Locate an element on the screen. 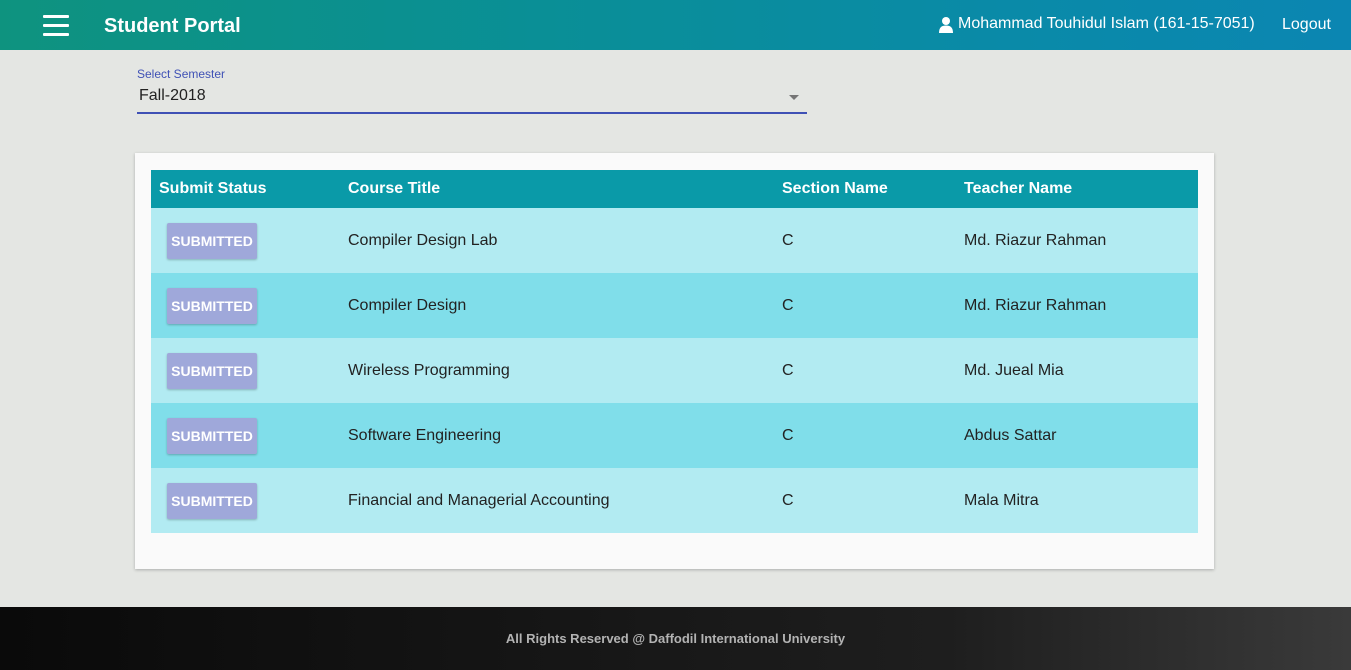  hamburger-menu-icon is located at coordinates (56, 26).